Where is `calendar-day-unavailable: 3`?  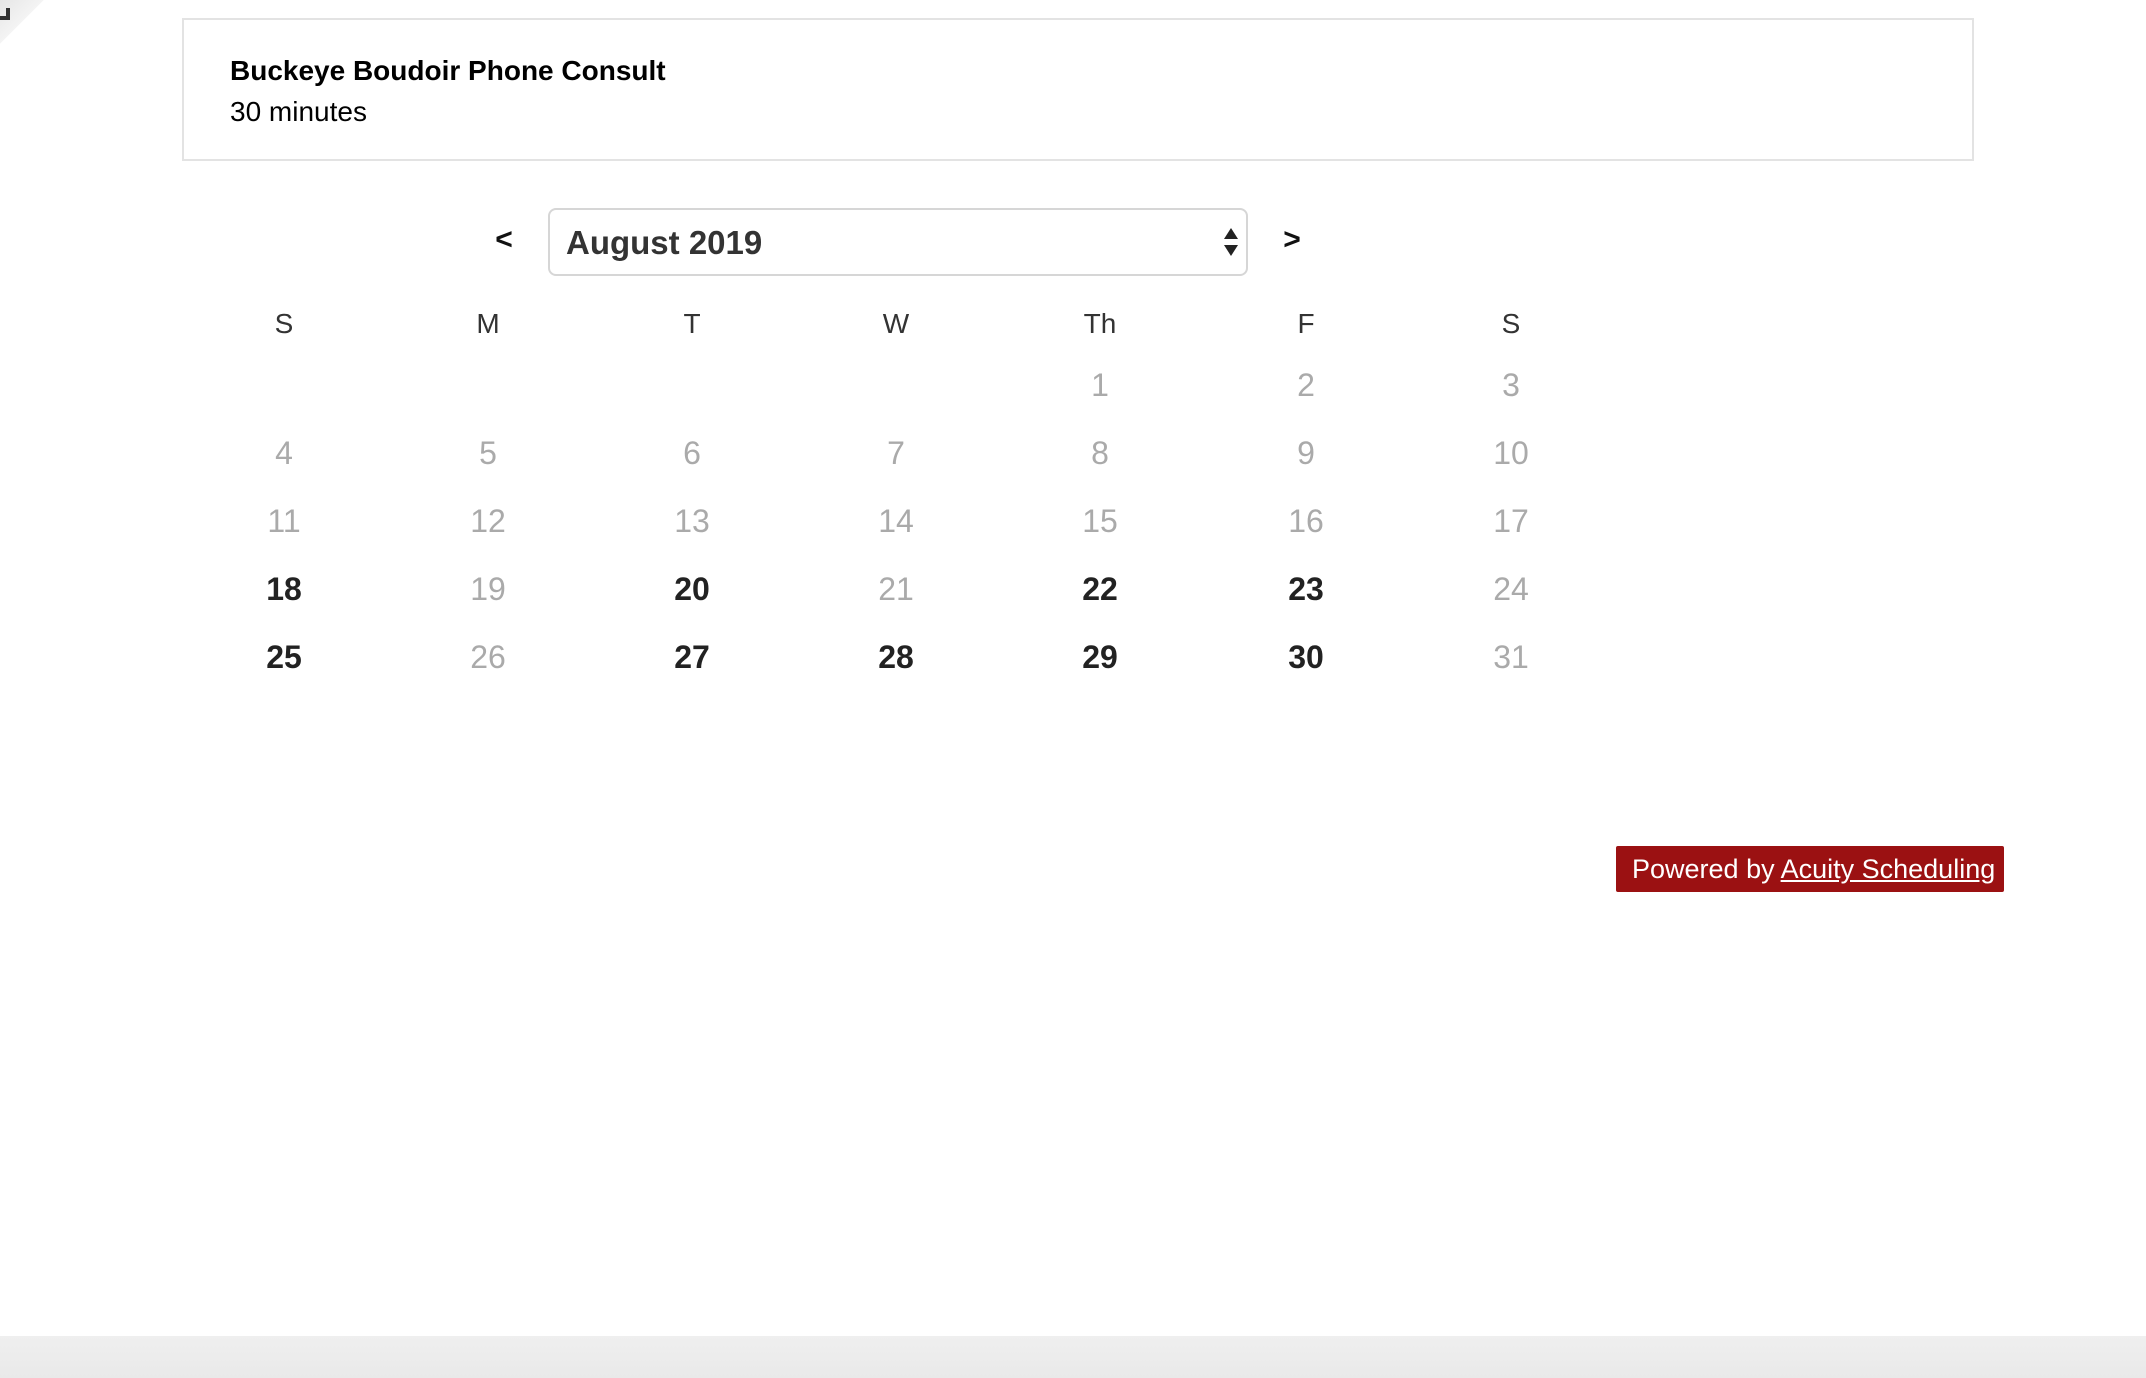 calendar-day-unavailable: 3 is located at coordinates (1511, 385).